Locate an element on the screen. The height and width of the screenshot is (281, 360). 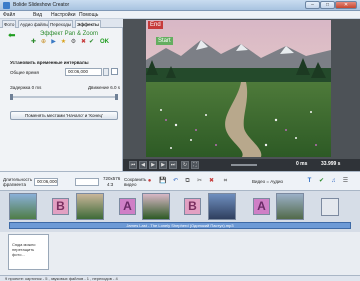
effect-title: Эффект Pan & Zoom is located at coordinates (69, 34).